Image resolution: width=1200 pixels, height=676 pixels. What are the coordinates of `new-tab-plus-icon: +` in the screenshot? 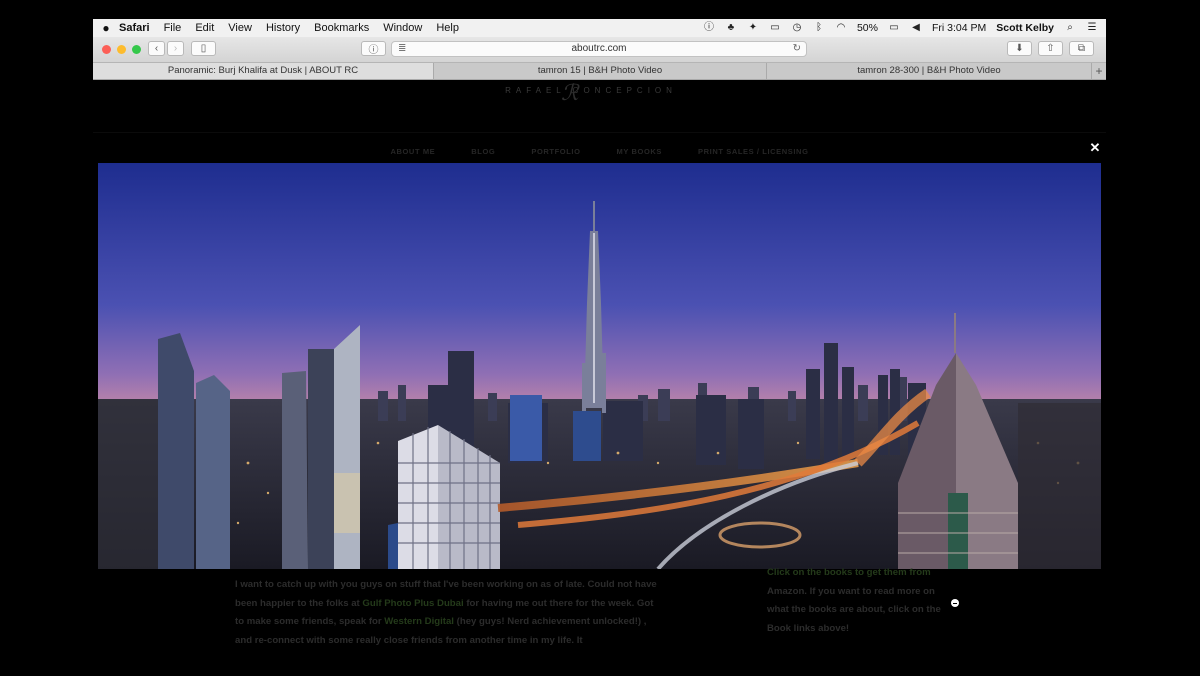 It's located at (1099, 71).